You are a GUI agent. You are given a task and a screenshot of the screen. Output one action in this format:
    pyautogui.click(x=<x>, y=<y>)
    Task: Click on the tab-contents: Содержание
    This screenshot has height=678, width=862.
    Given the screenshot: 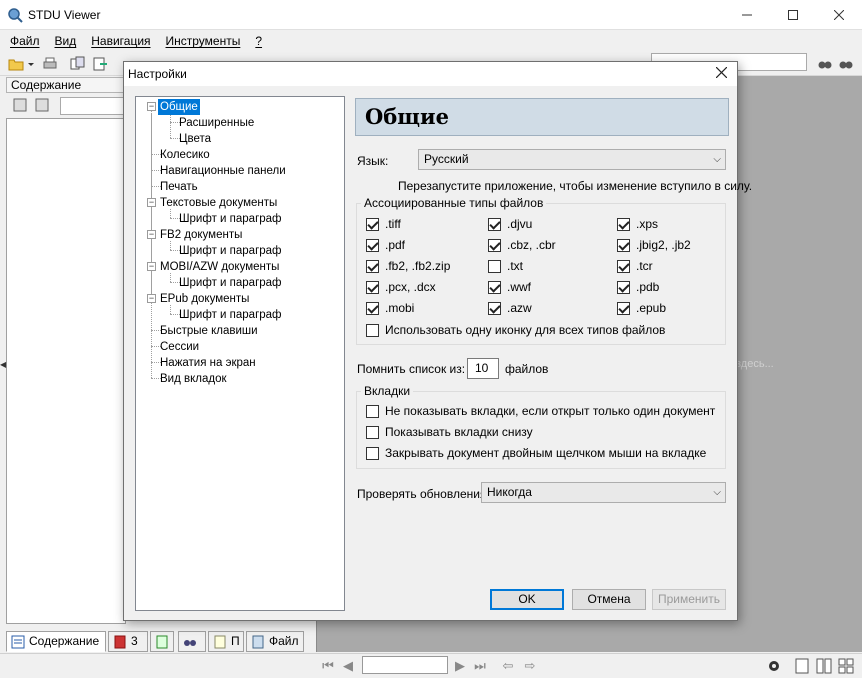 What is the action you would take?
    pyautogui.click(x=56, y=641)
    